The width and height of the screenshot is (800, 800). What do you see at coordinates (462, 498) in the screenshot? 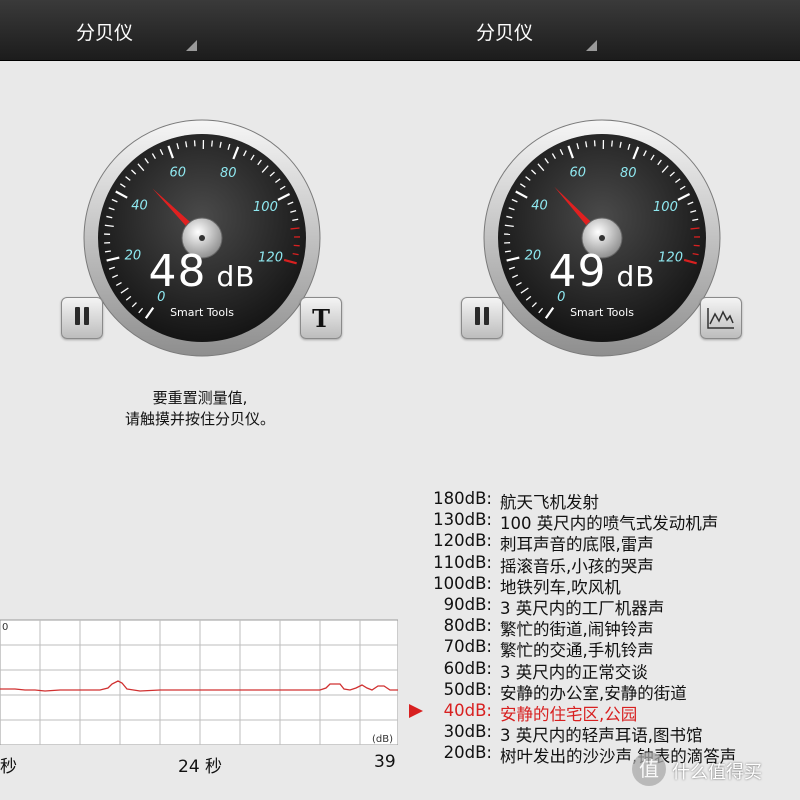
I see `reference-db: 180dB:` at bounding box center [462, 498].